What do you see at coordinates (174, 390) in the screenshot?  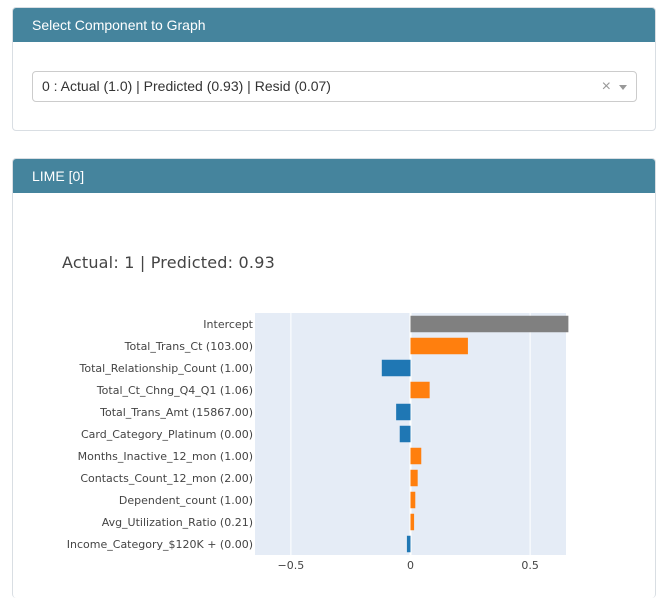 I see `y-tick-label: Total_Ct_Chng_Q4_Q1 (1.06)` at bounding box center [174, 390].